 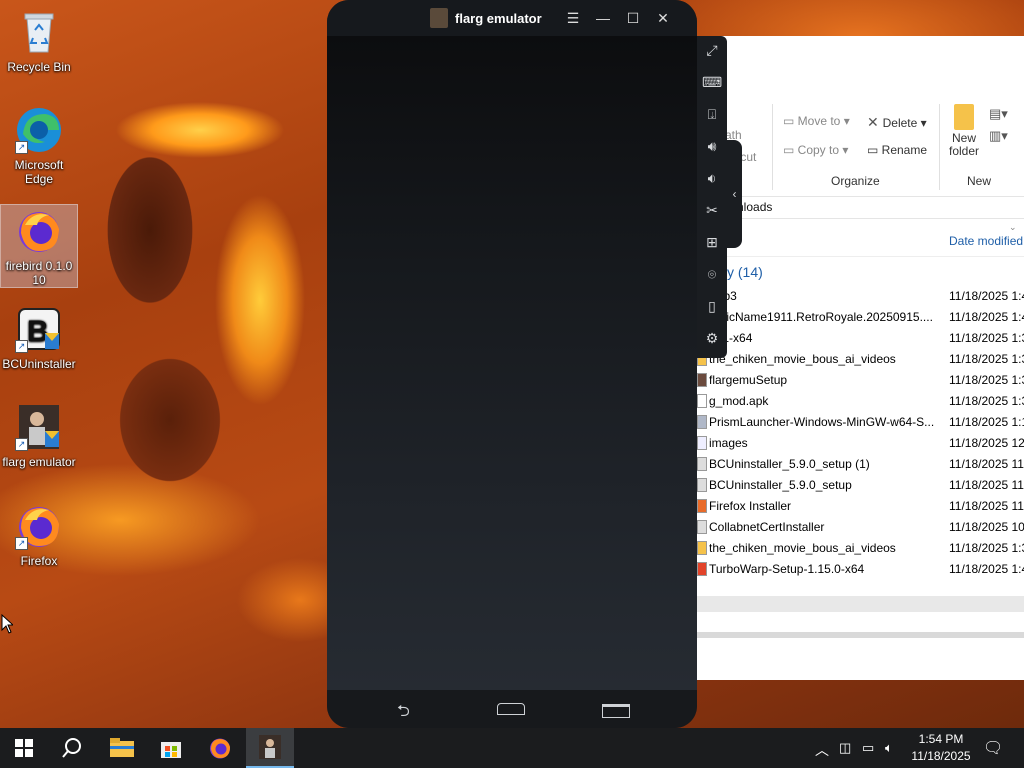 What do you see at coordinates (734, 194) in the screenshot?
I see `collapse-toolbar-chevron-icon: ‹` at bounding box center [734, 194].